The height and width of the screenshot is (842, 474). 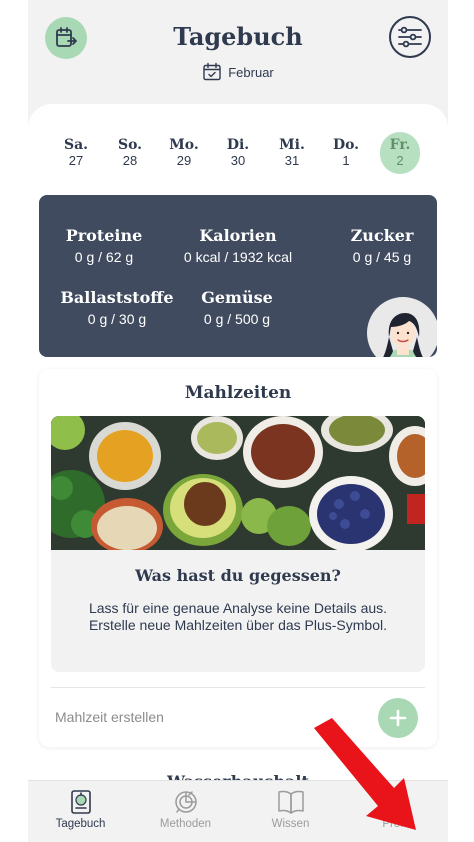 What do you see at coordinates (238, 145) in the screenshot?
I see `day-name: Di.` at bounding box center [238, 145].